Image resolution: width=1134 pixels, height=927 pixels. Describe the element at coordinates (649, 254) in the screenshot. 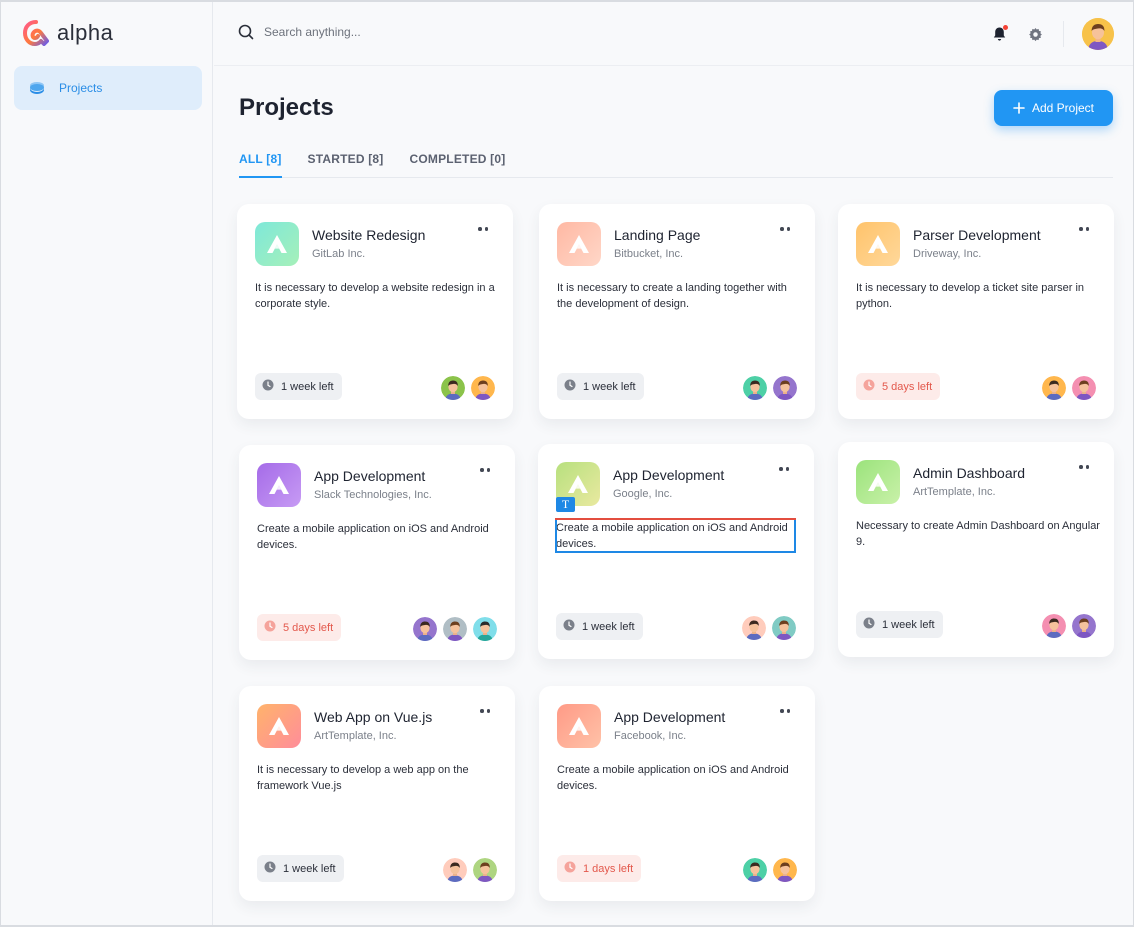

I see `project-company: Bitbucket, Inc.` at that location.